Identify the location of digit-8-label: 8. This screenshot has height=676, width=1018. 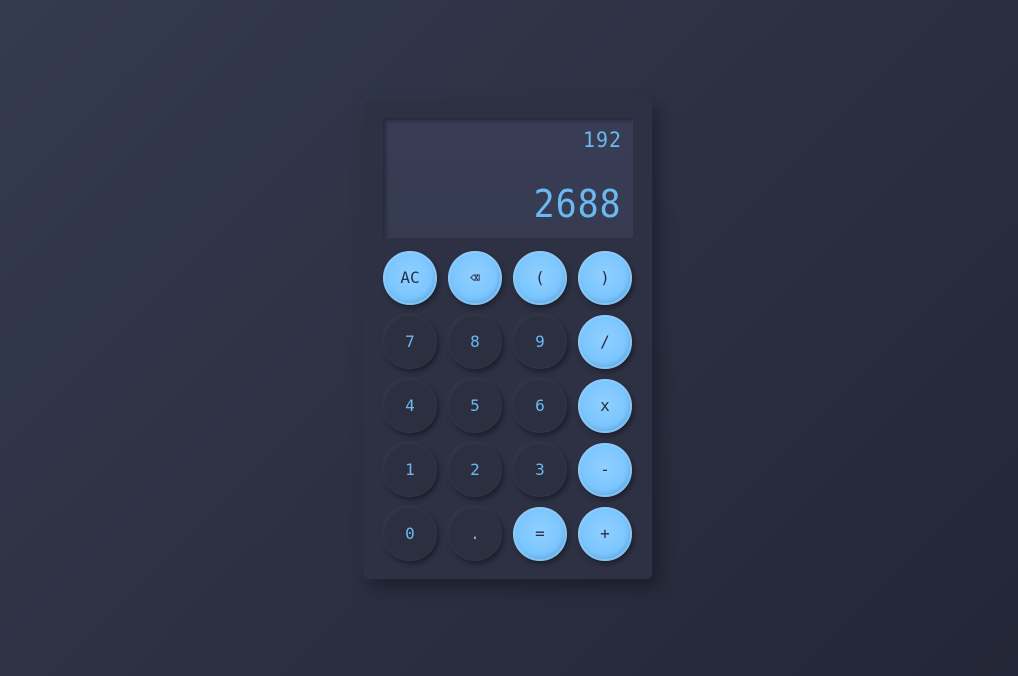
(475, 341).